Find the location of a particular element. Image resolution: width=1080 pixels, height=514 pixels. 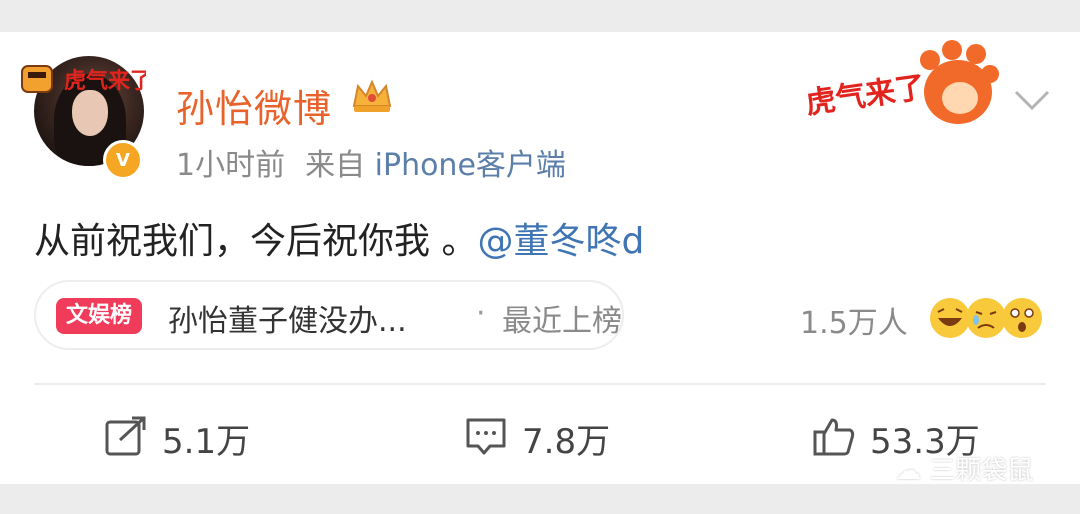

surprised-emoji is located at coordinates (1022, 318).